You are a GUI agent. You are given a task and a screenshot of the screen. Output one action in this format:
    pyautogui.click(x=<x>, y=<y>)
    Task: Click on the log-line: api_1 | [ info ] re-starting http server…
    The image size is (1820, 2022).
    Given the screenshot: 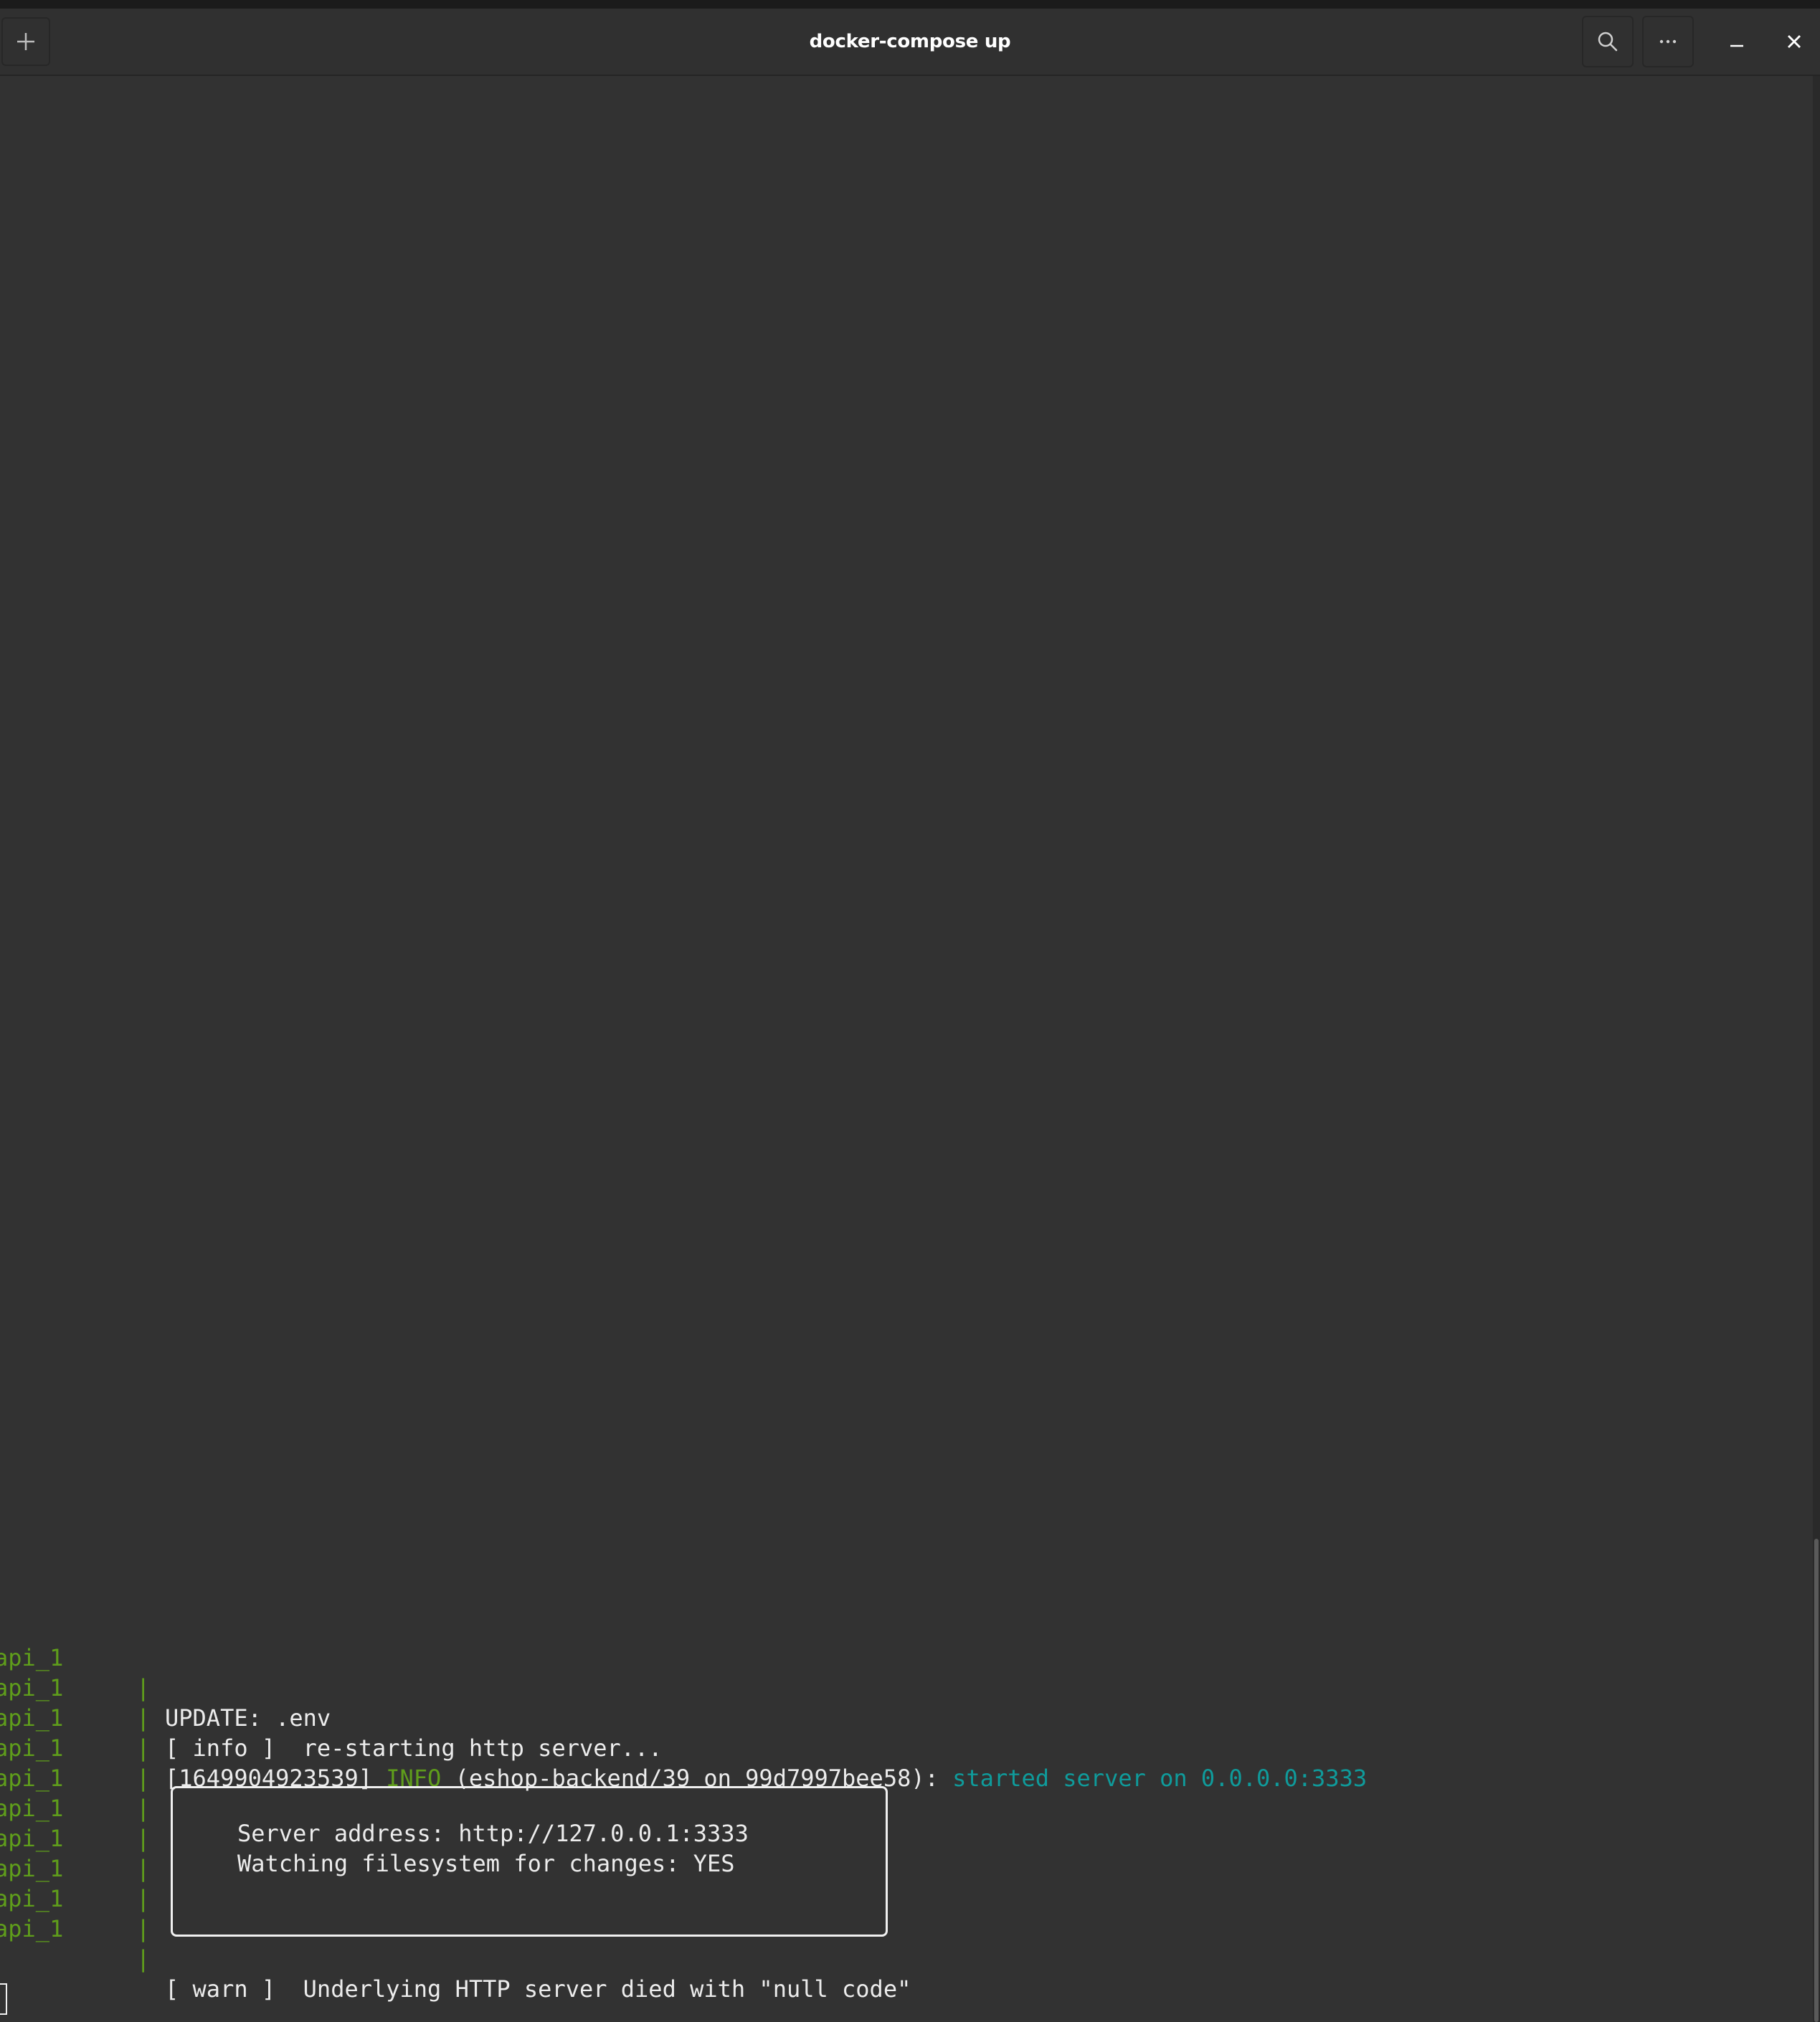 What is the action you would take?
    pyautogui.click(x=906, y=1702)
    